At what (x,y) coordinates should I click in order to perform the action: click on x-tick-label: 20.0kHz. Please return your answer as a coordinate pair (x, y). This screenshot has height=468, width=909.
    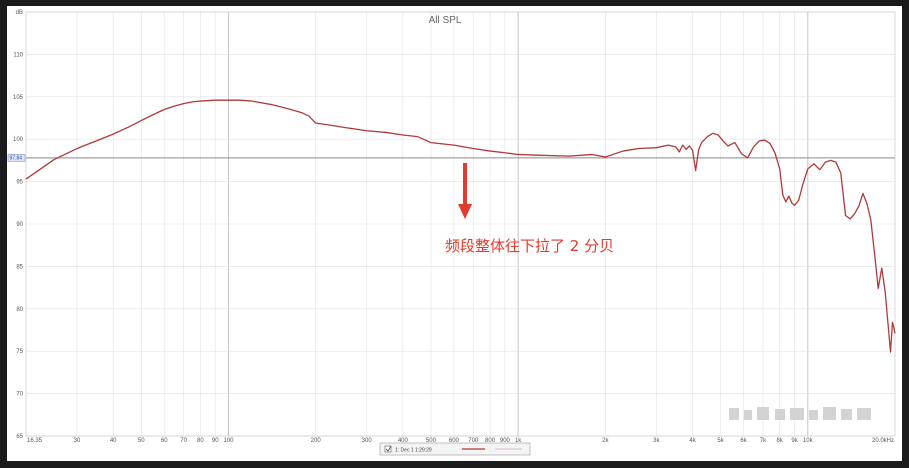
    Looking at the image, I should click on (883, 441).